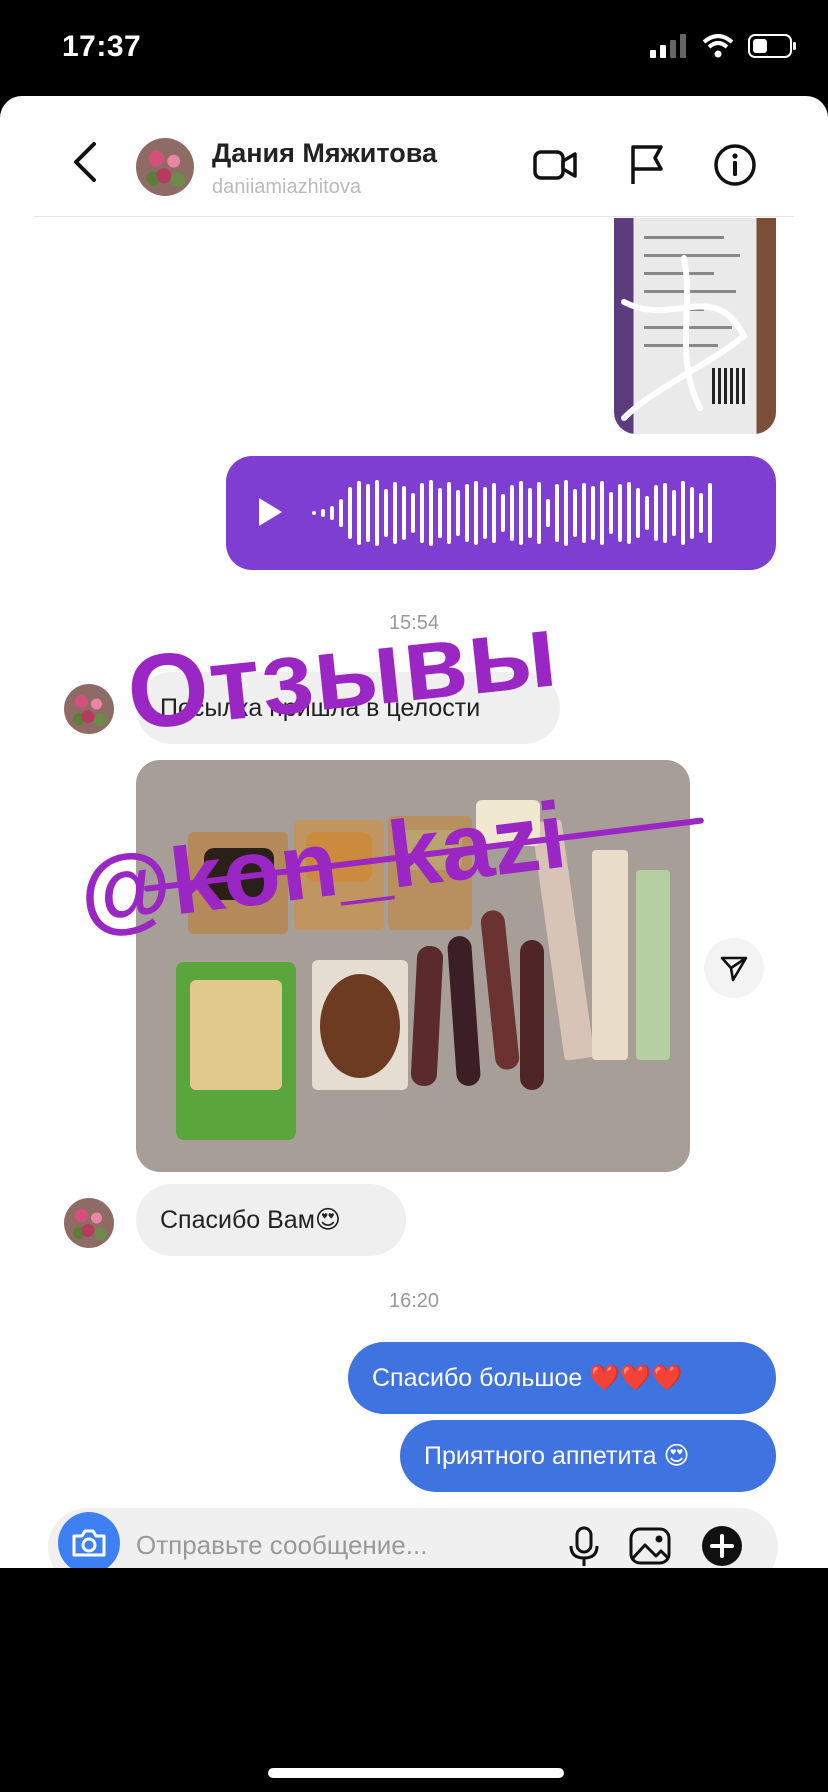  What do you see at coordinates (695, 326) in the screenshot?
I see `receipt-photo` at bounding box center [695, 326].